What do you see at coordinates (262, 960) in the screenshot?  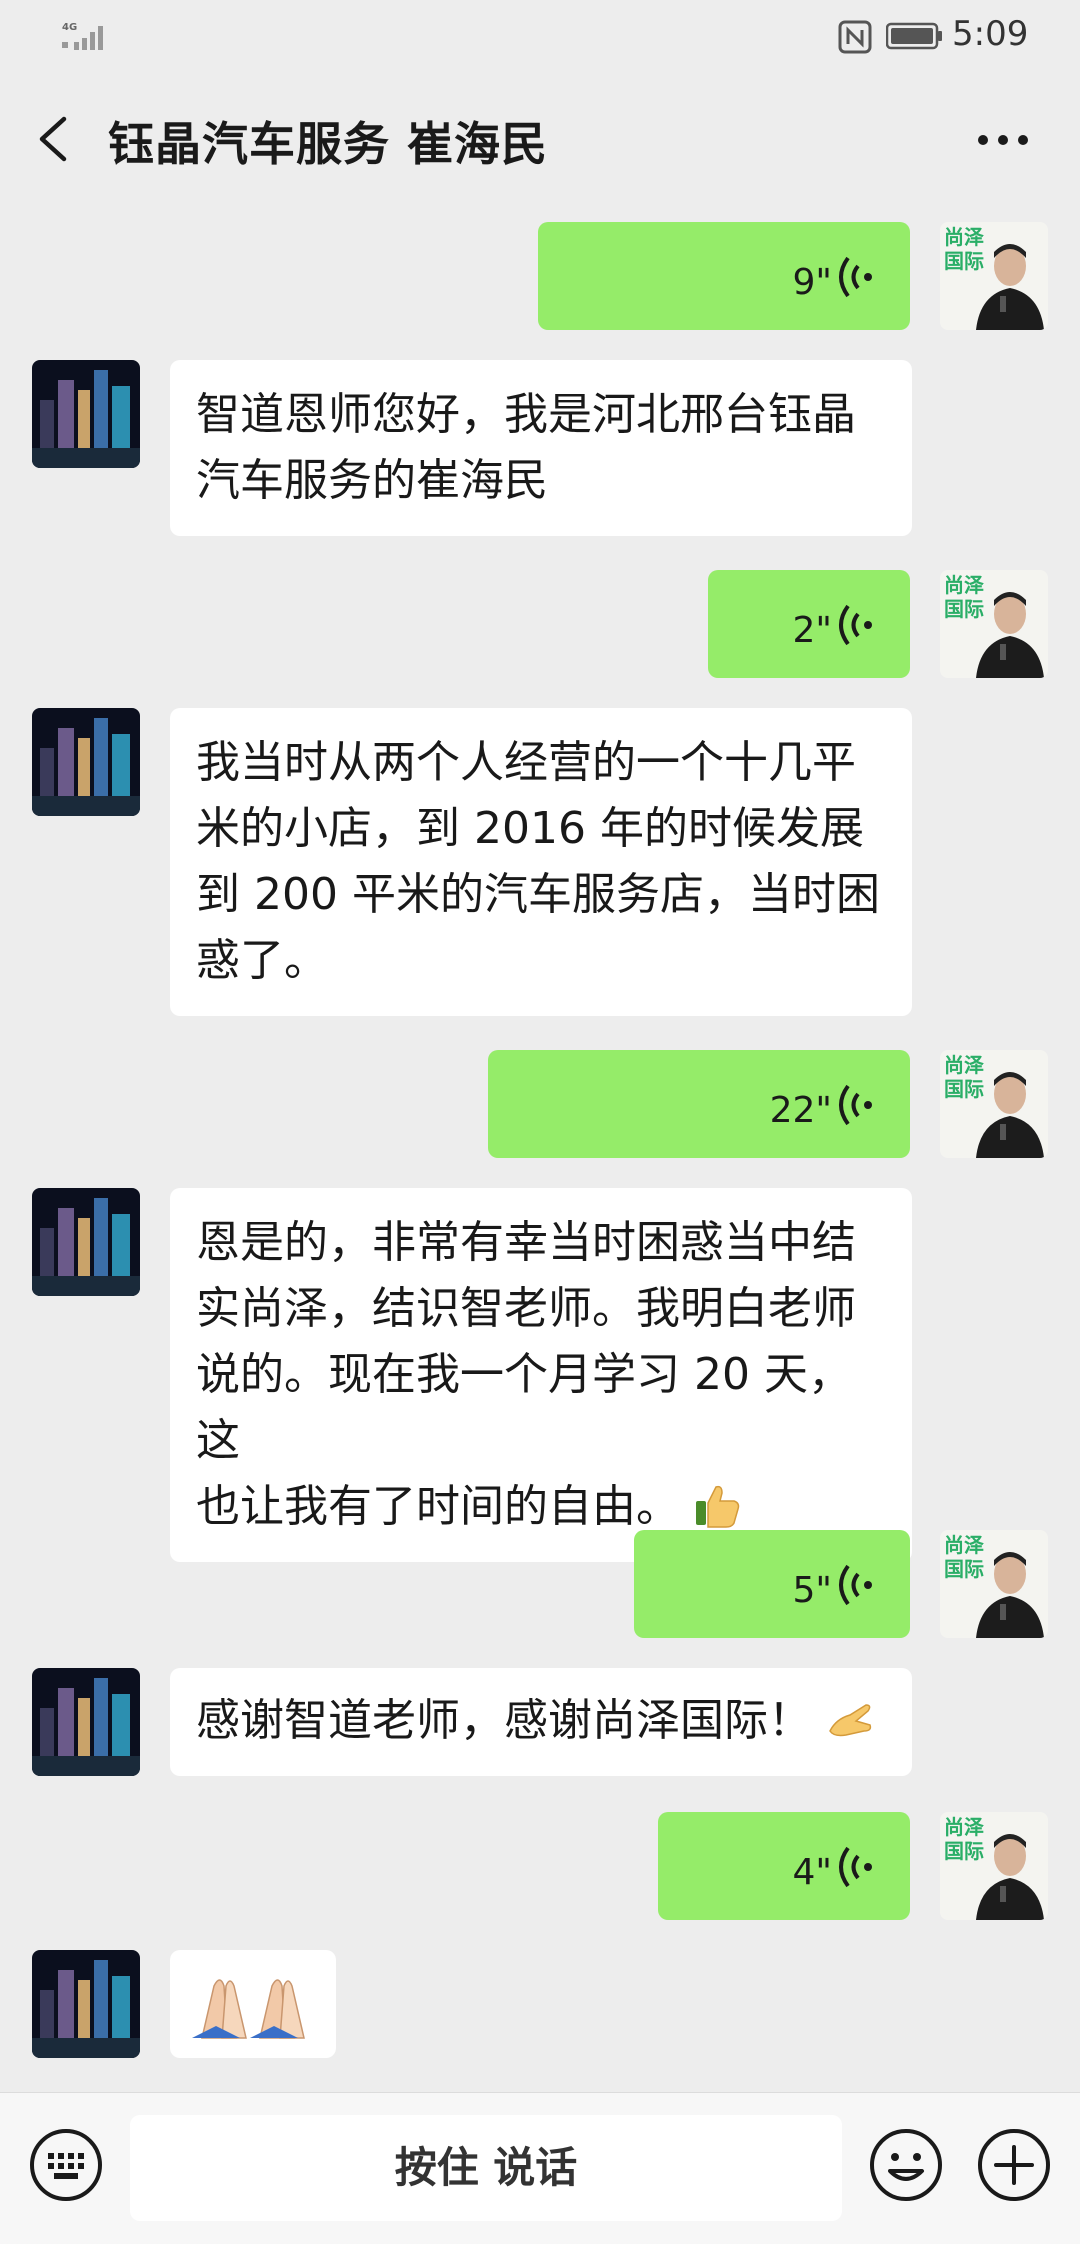 I see `message-line: 惑了。` at bounding box center [262, 960].